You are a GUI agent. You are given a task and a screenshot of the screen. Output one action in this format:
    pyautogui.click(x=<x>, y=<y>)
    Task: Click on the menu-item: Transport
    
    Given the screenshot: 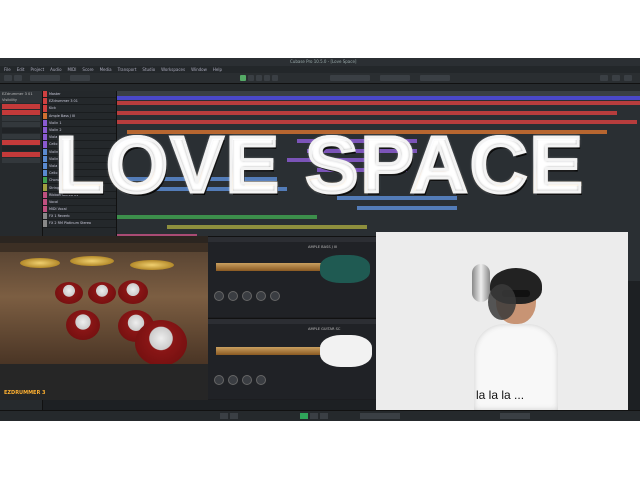 What is the action you would take?
    pyautogui.click(x=127, y=69)
    